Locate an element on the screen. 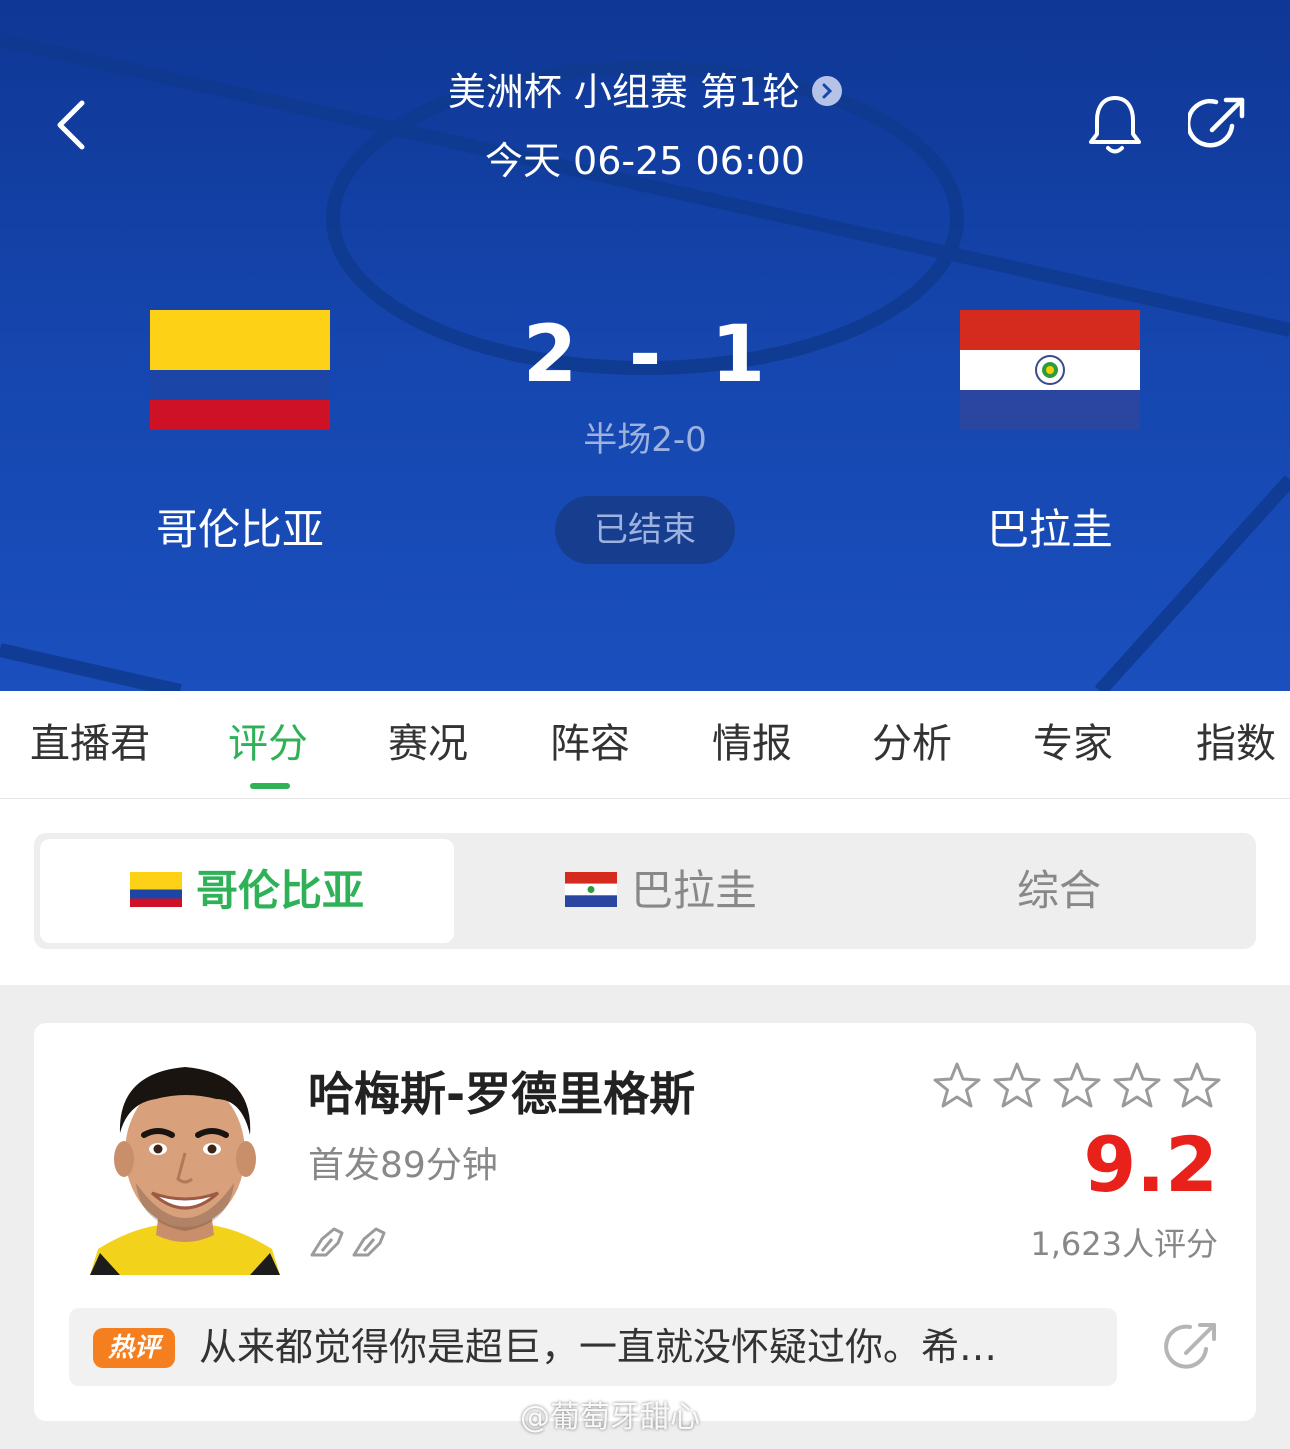  comment-share-button is located at coordinates (1192, 1347).